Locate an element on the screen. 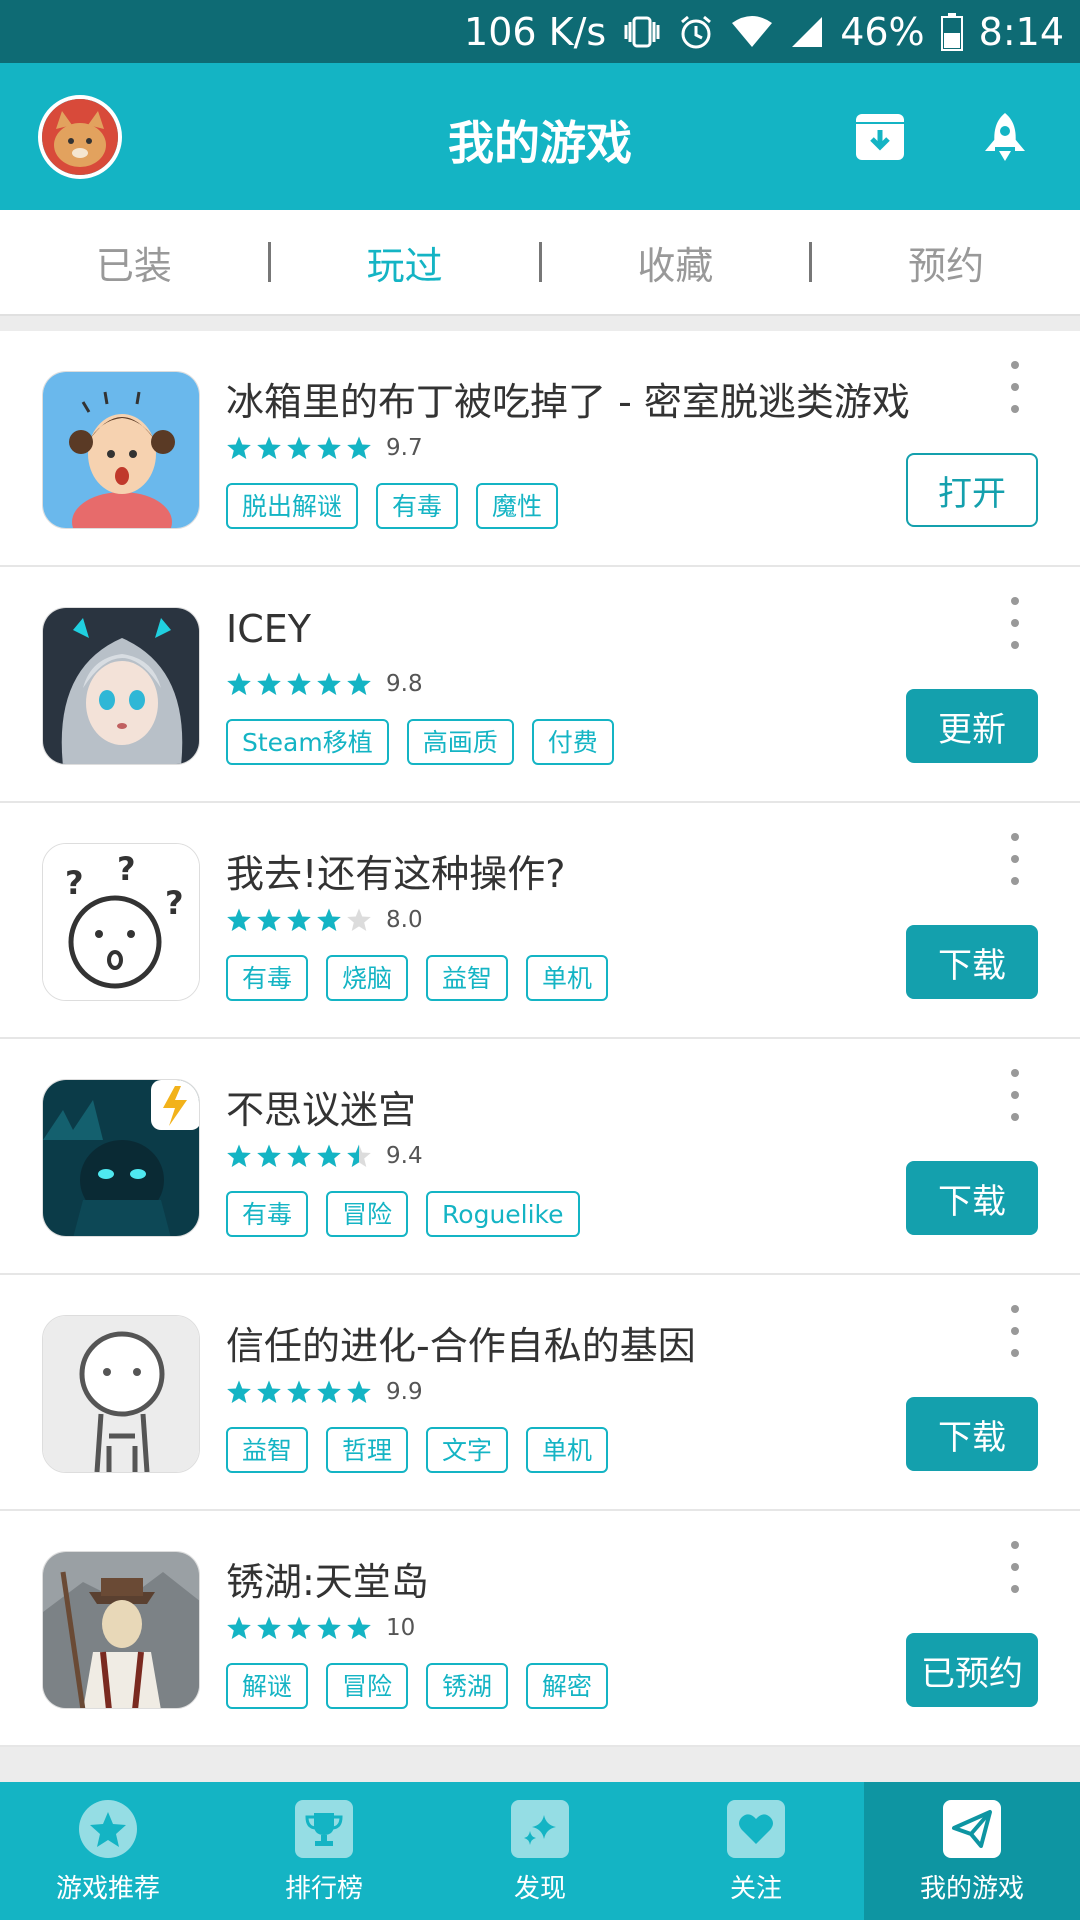  vibrate-icon is located at coordinates (642, 32).